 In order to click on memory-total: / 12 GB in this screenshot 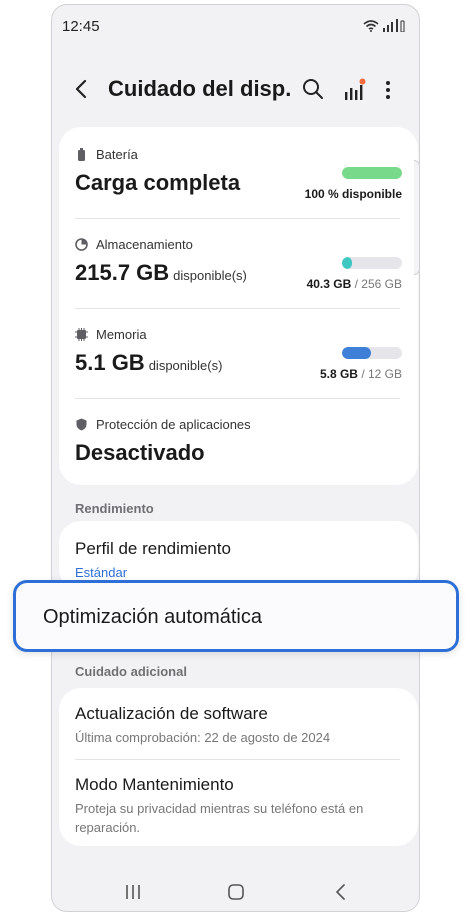, I will do `click(381, 374)`.